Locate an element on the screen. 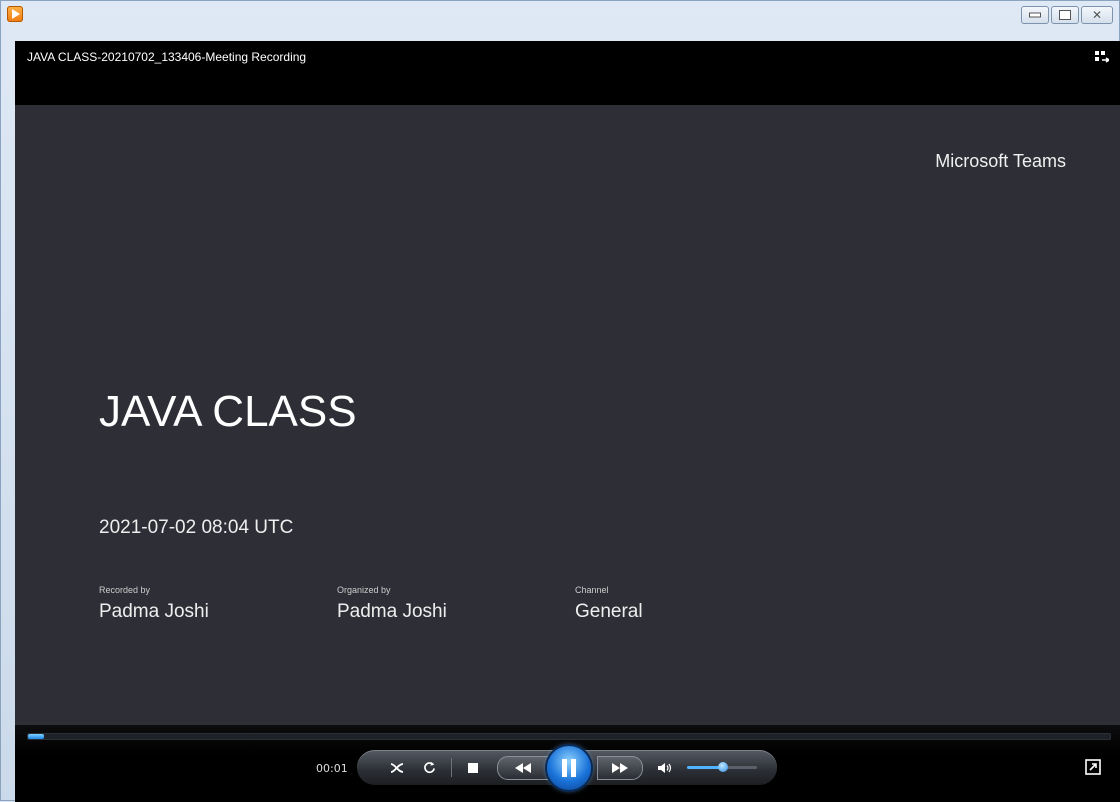 The image size is (1120, 802). organized-by-value: Padma Joshi is located at coordinates (392, 611).